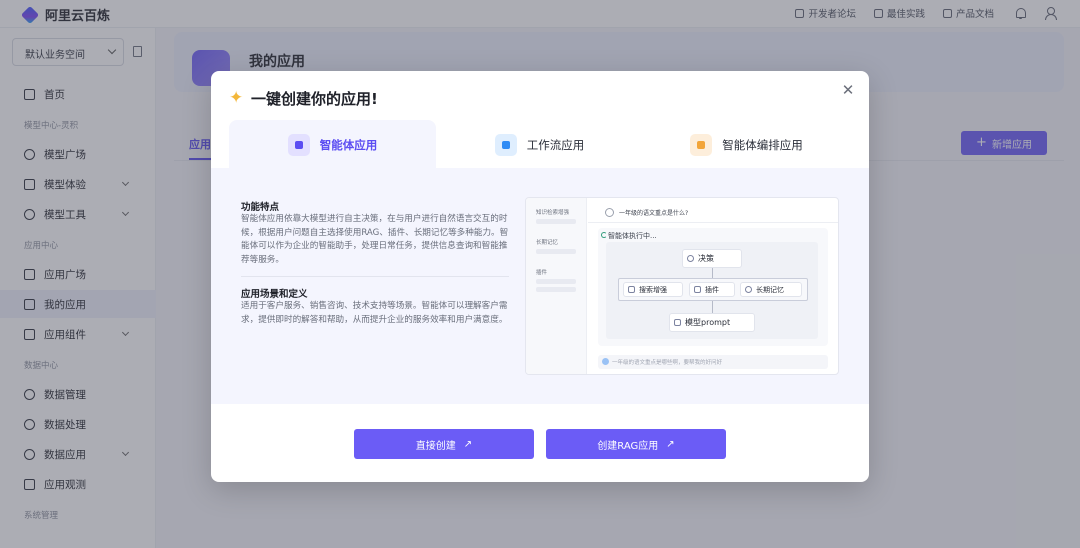  What do you see at coordinates (631, 289) in the screenshot?
I see `search-icon` at bounding box center [631, 289].